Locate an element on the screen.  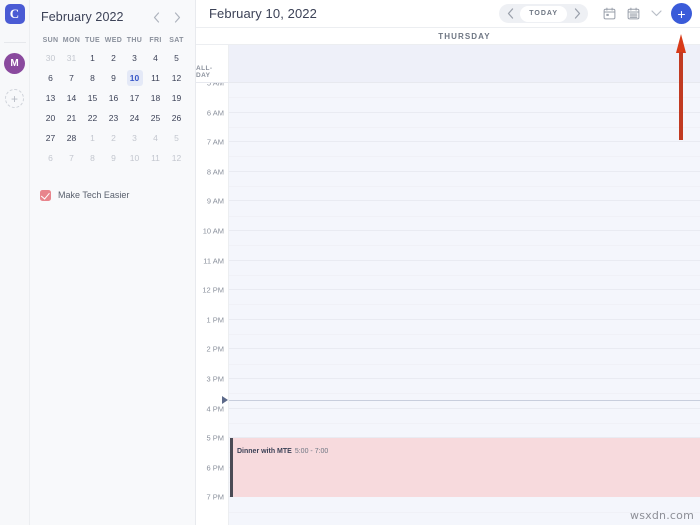
mini-calendar-day-number: 7 is located at coordinates (71, 78).